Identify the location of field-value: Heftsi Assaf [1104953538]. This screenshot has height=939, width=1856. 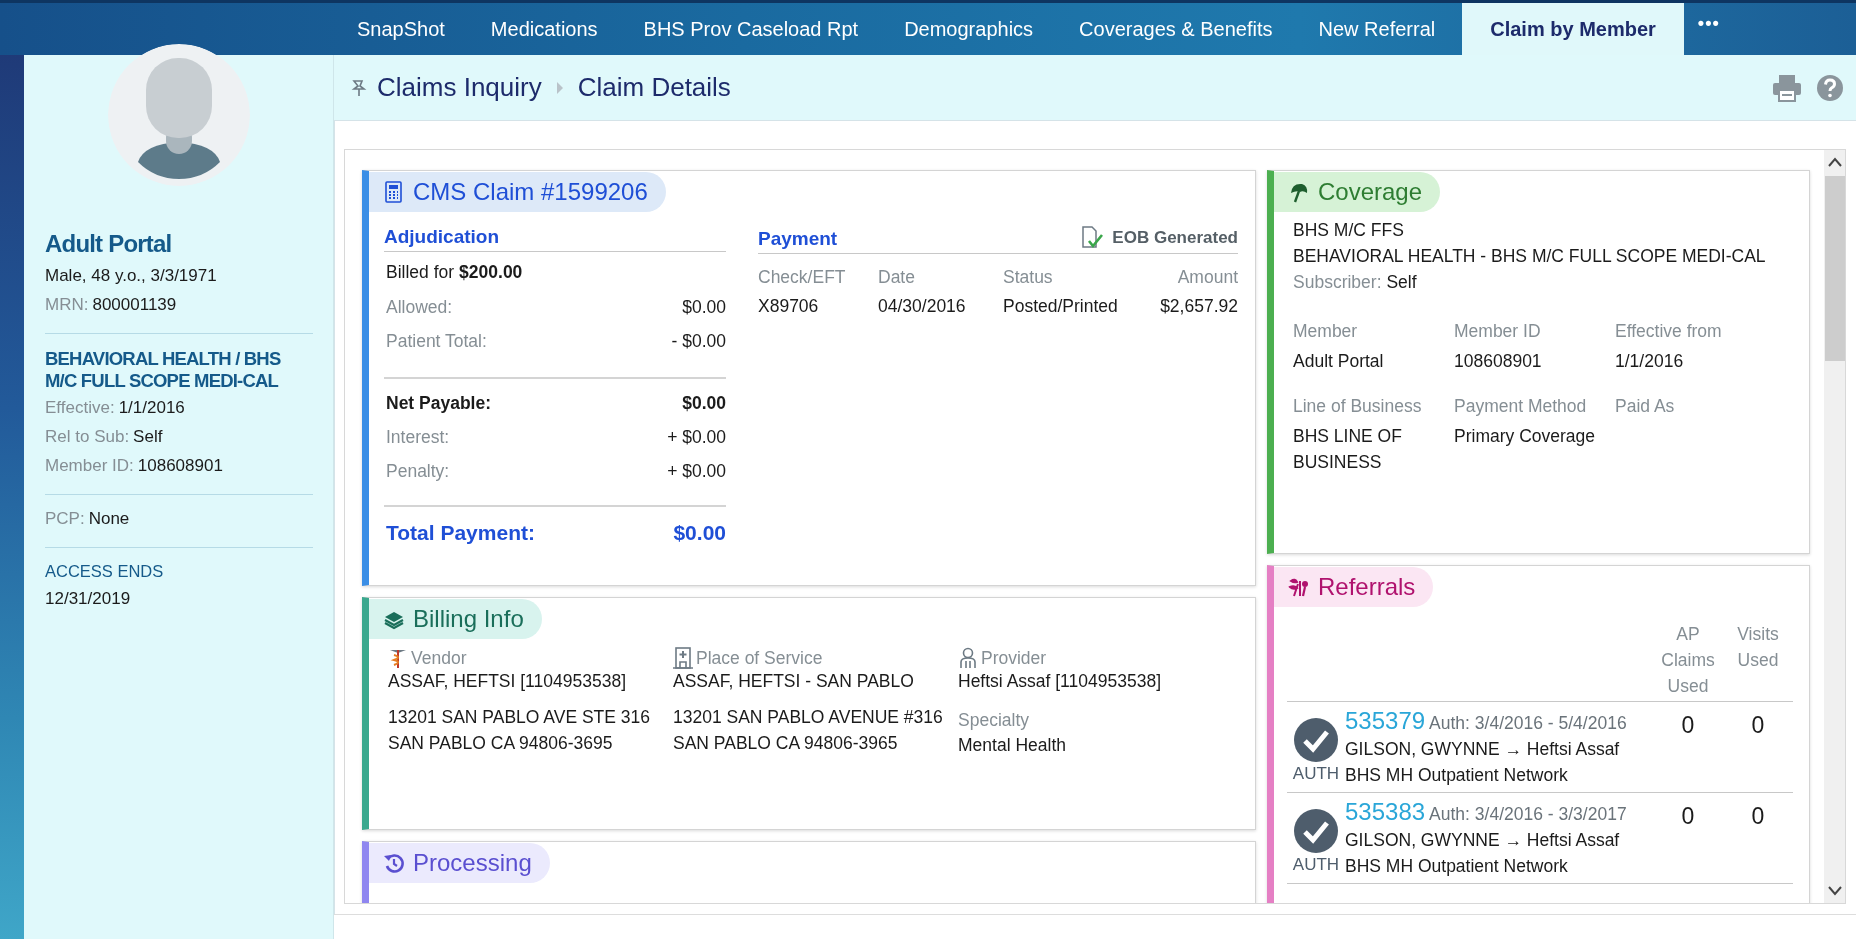
(1060, 681).